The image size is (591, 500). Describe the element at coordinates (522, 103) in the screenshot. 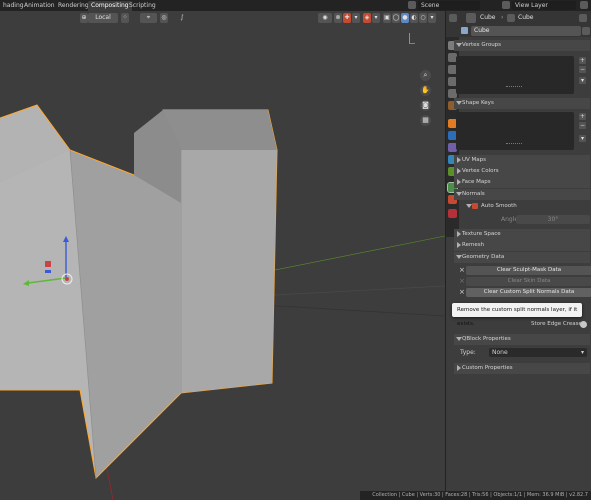

I see `panel-shape-keys: Shape Keys` at that location.